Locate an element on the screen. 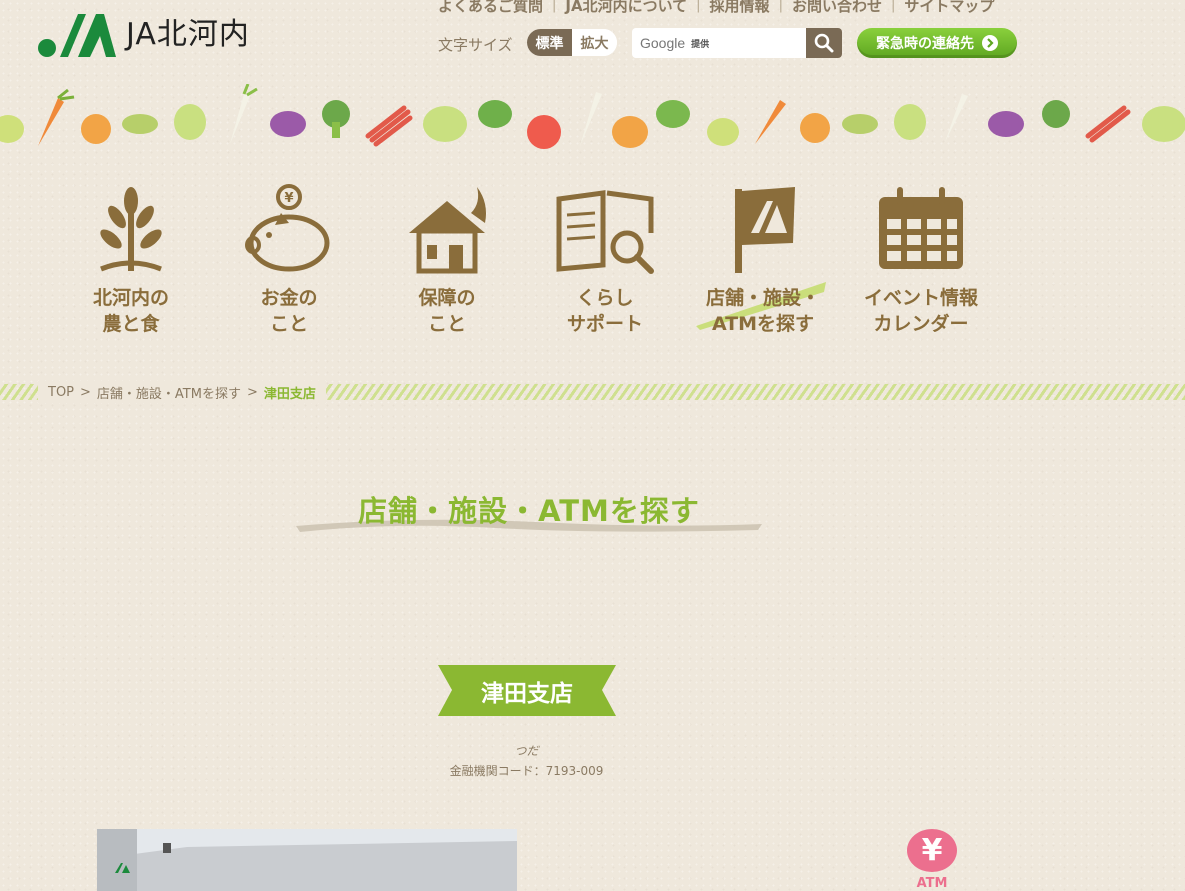  font-size-toggle: 標準 拡大 is located at coordinates (572, 42).